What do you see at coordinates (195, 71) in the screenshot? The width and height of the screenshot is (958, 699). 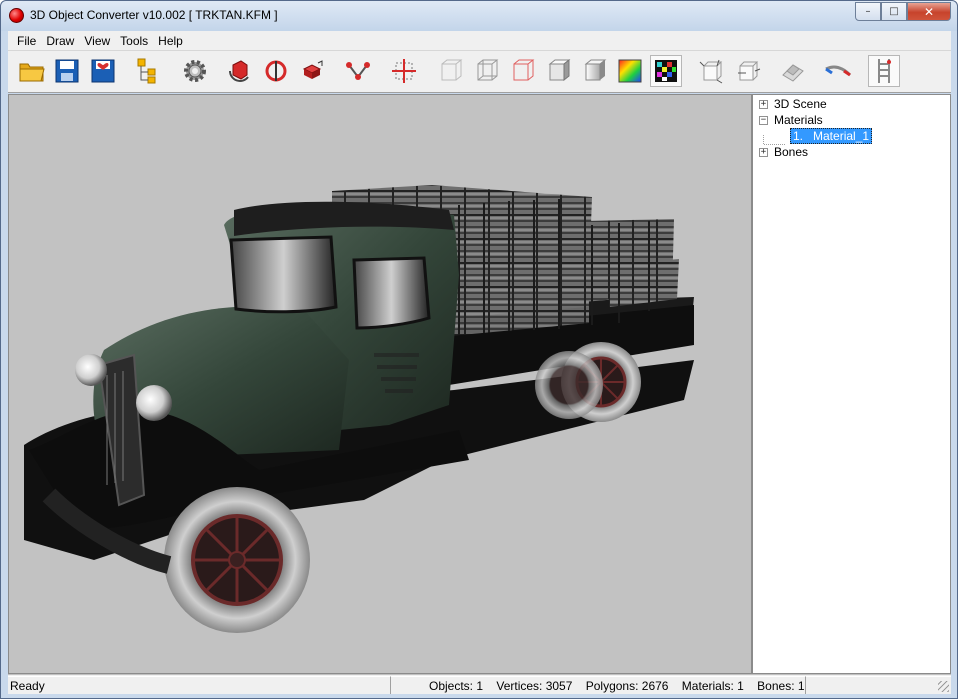 I see `settings-gear-icon` at bounding box center [195, 71].